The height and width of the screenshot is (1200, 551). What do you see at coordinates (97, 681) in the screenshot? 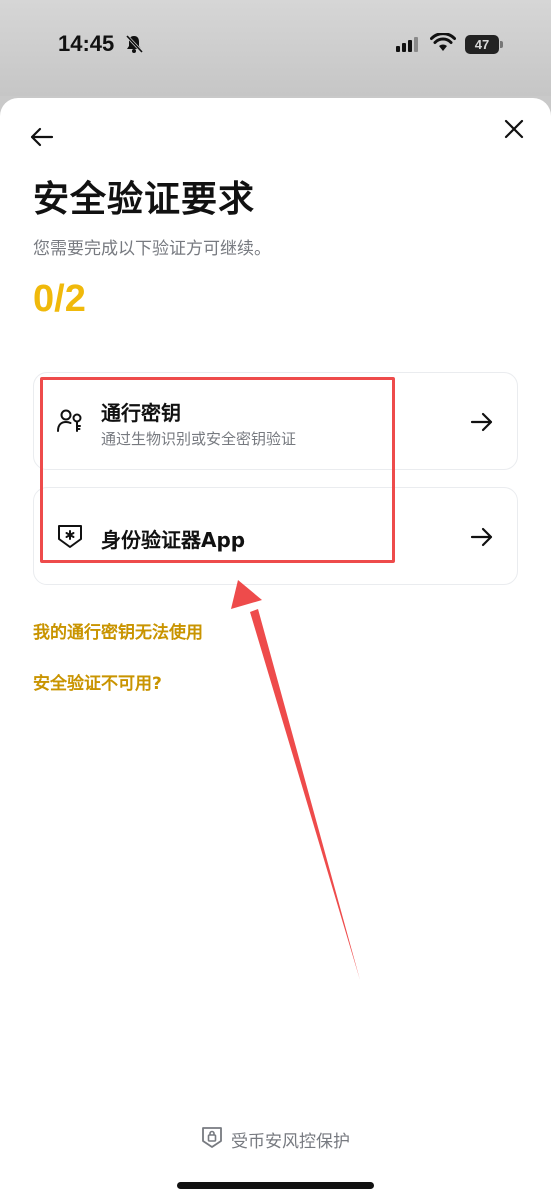
I see `verification-unavailable-link: 安全验证不可用?` at bounding box center [97, 681].